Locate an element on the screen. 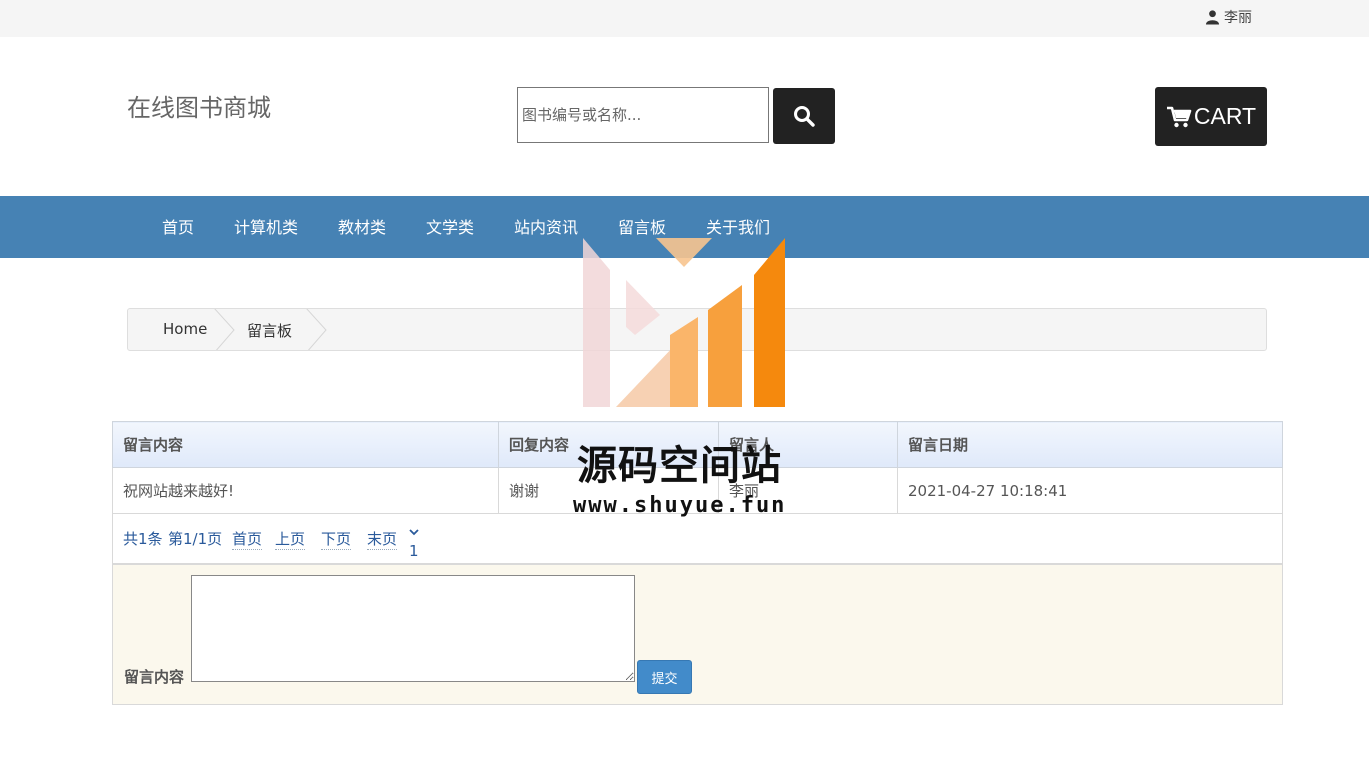  table-cell: 祝网站越来越好! is located at coordinates (305, 490).